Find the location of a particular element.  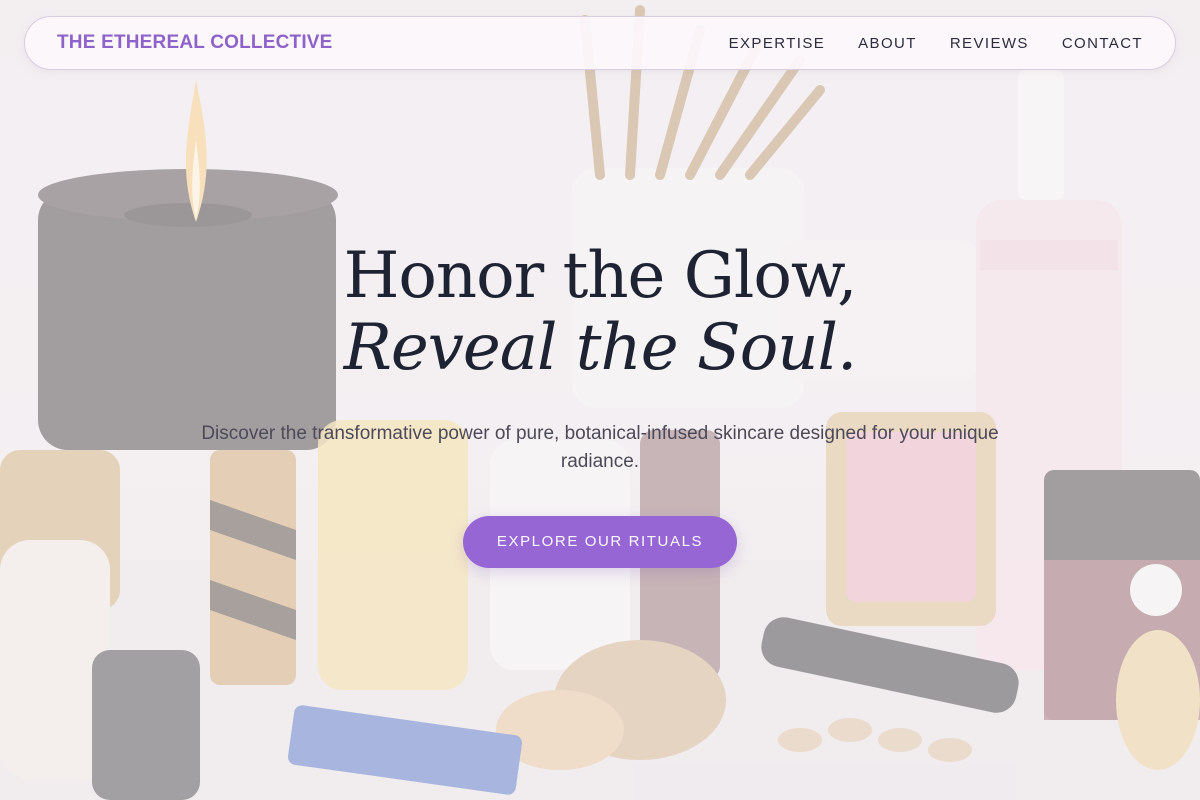

headline-line-1: Honor the Glow, is located at coordinates (600, 276).